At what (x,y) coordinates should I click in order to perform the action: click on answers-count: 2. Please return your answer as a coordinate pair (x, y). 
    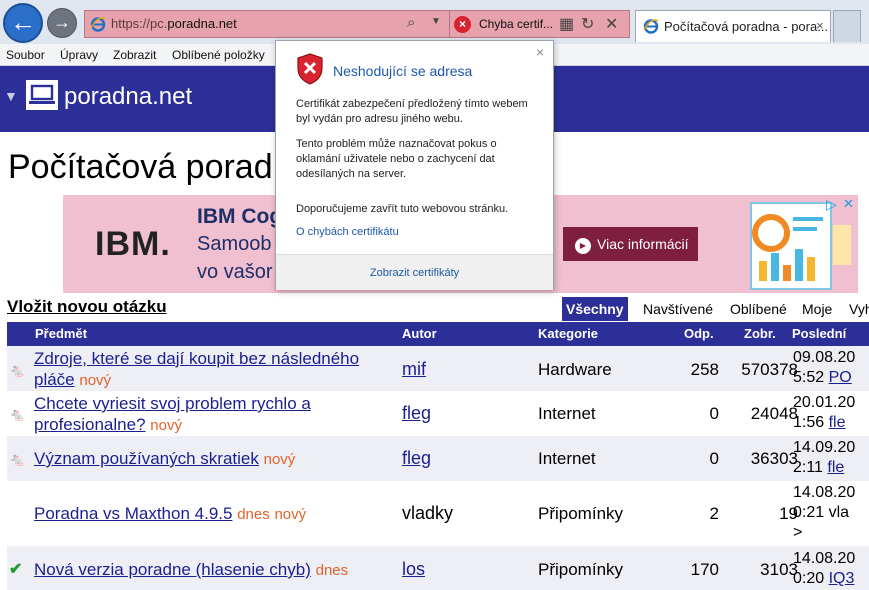
    Looking at the image, I should click on (714, 513).